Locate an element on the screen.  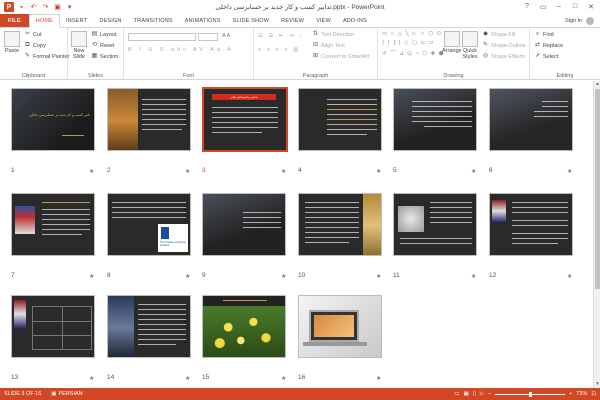
text-direction-button: ⇅ Text Direction is located at coordinates (333, 34).